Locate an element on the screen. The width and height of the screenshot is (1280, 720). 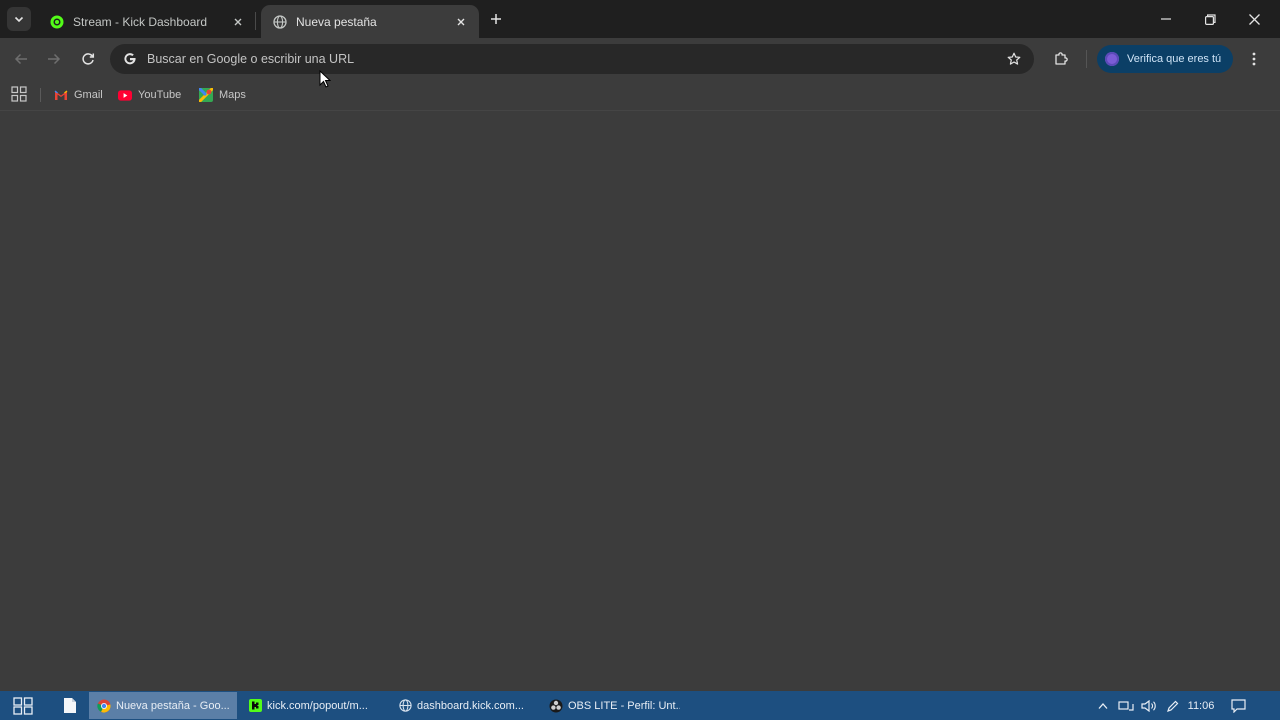
address-input is located at coordinates (575, 59).